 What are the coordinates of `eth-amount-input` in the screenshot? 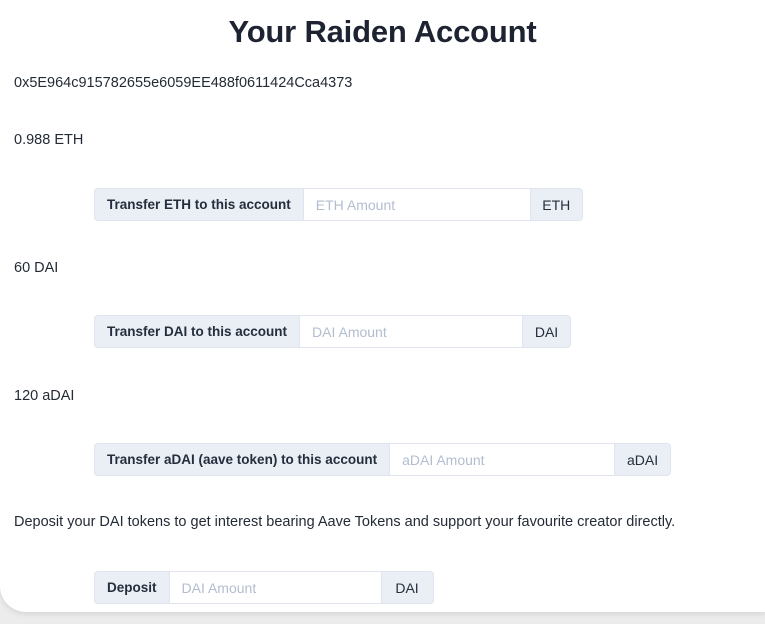 It's located at (416, 204).